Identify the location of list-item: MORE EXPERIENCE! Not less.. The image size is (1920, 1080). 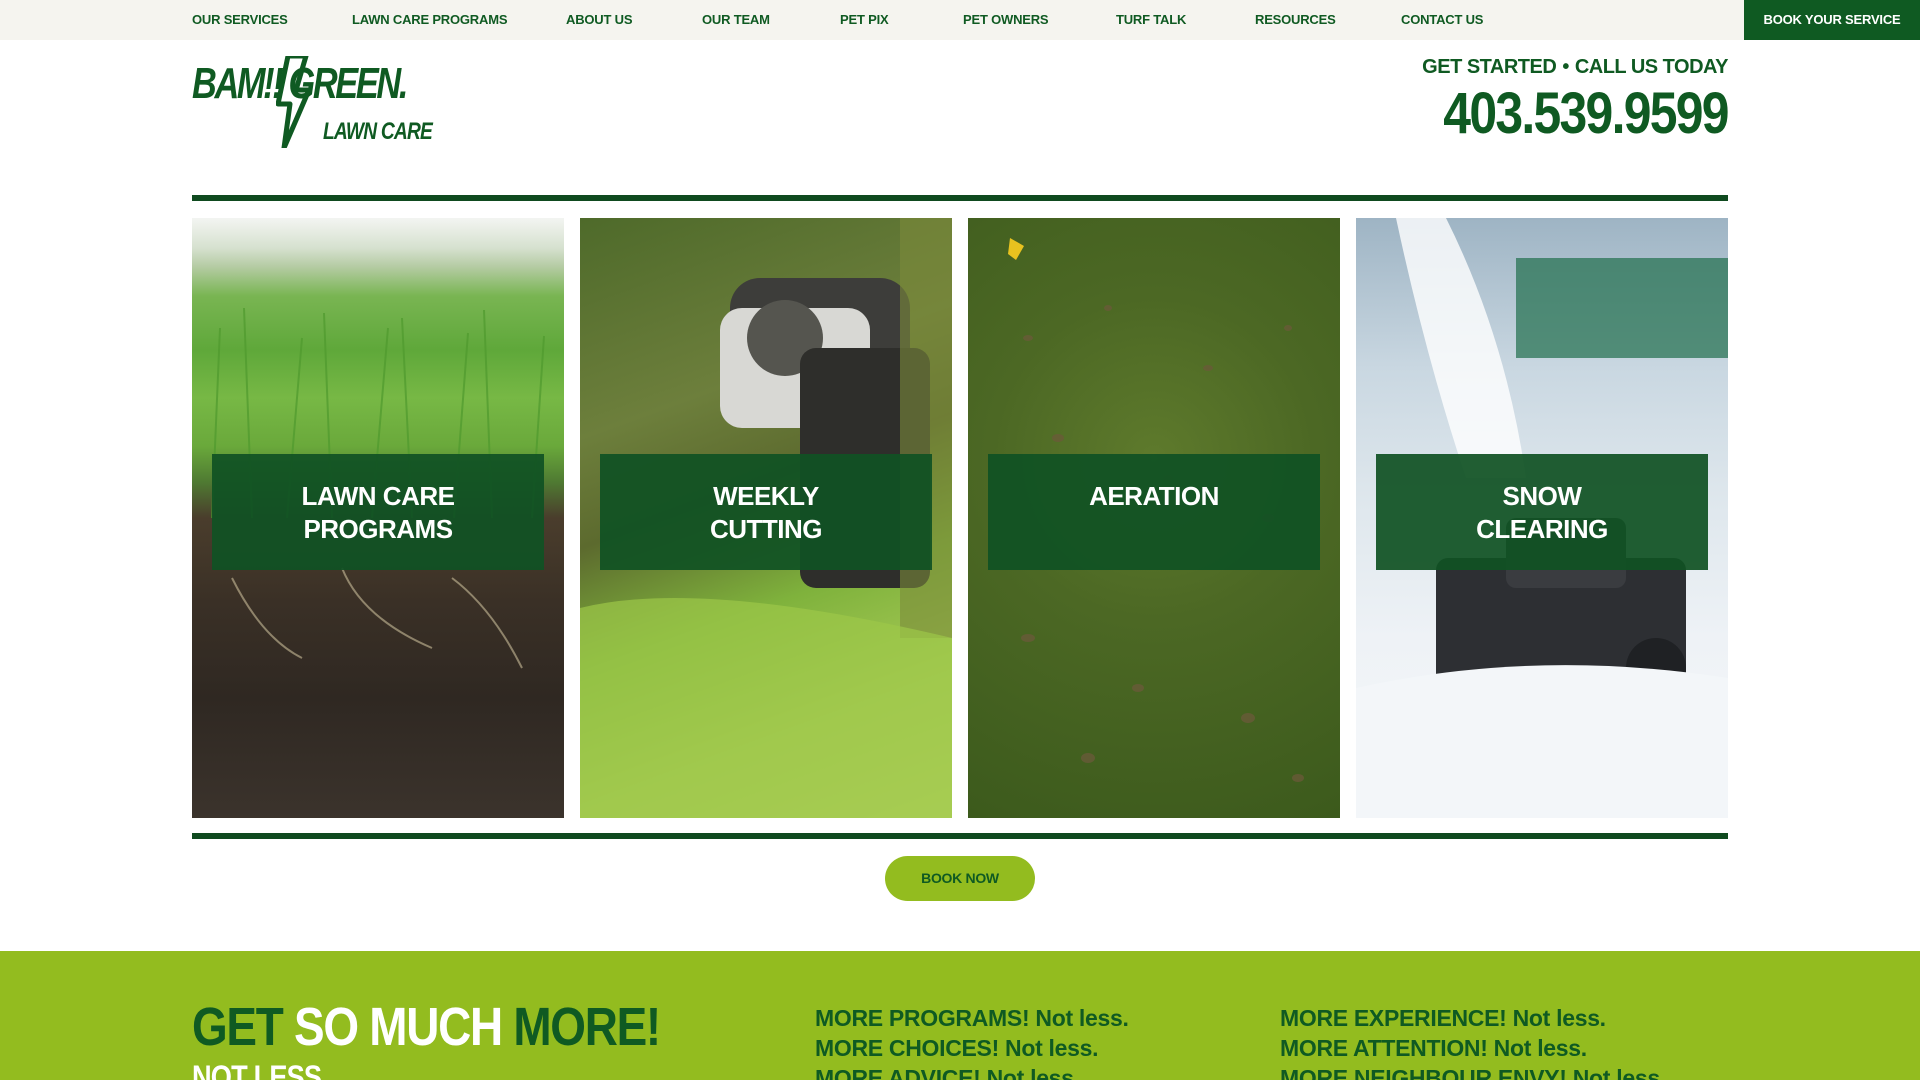
(1473, 1018).